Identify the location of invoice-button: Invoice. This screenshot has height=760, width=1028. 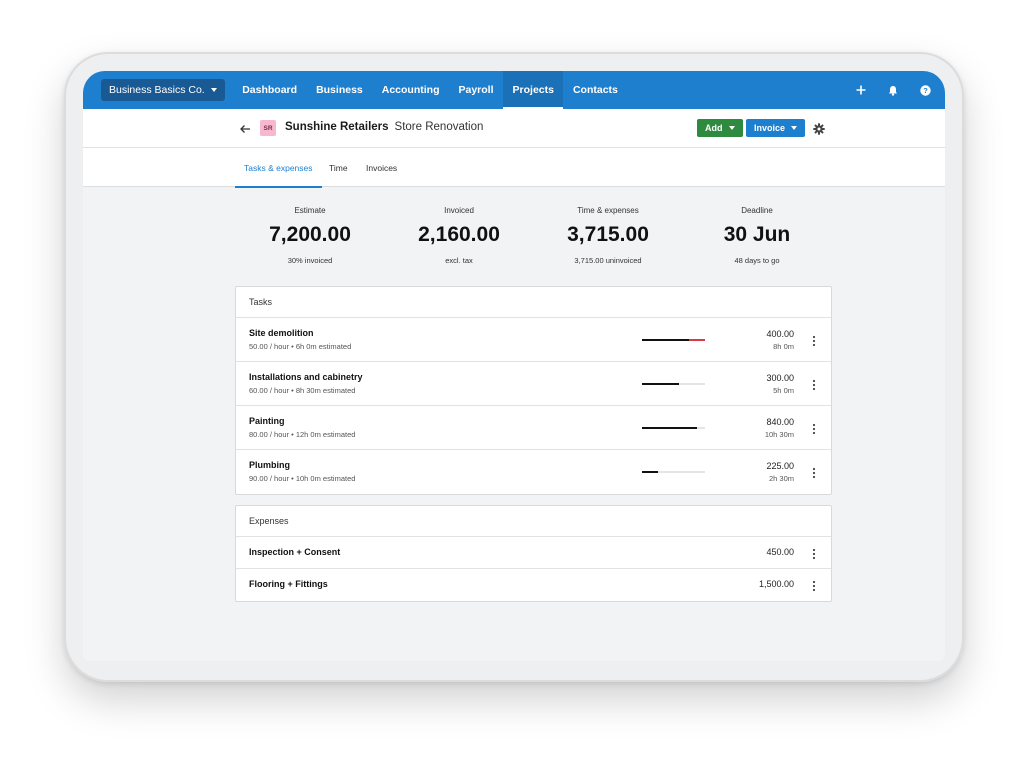
(776, 128).